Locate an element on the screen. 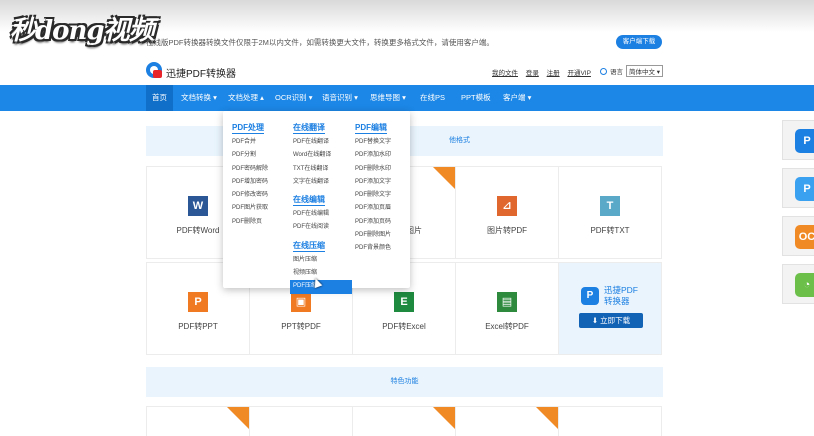  tool-excel-to-pdf: ▤ Excel转PDF is located at coordinates (507, 308).